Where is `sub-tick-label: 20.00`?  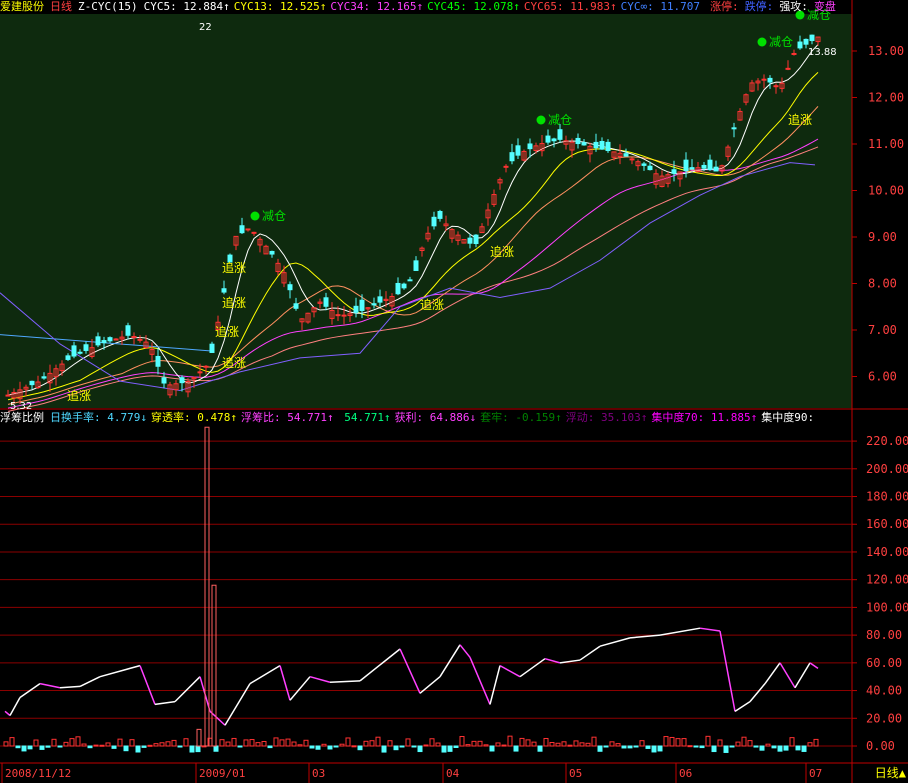
sub-tick-label: 20.00 is located at coordinates (884, 718).